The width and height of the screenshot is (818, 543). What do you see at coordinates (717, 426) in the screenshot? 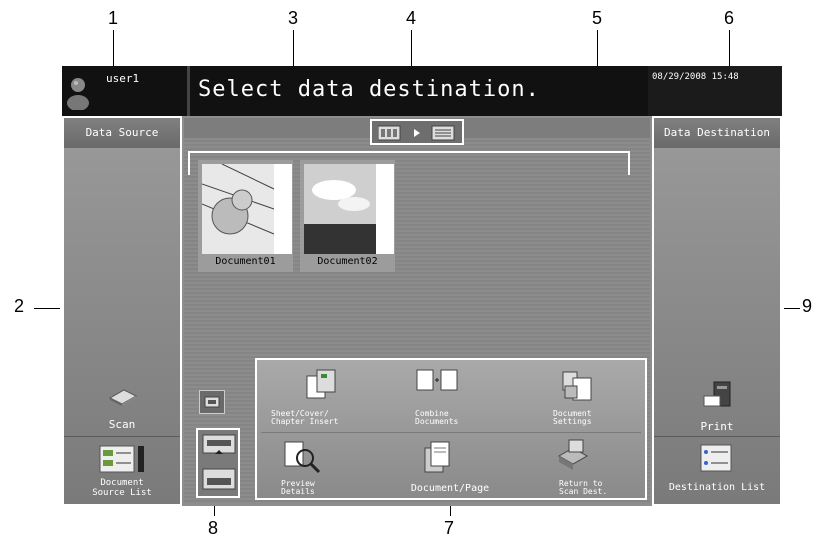
I see `print-label: Print` at bounding box center [717, 426].